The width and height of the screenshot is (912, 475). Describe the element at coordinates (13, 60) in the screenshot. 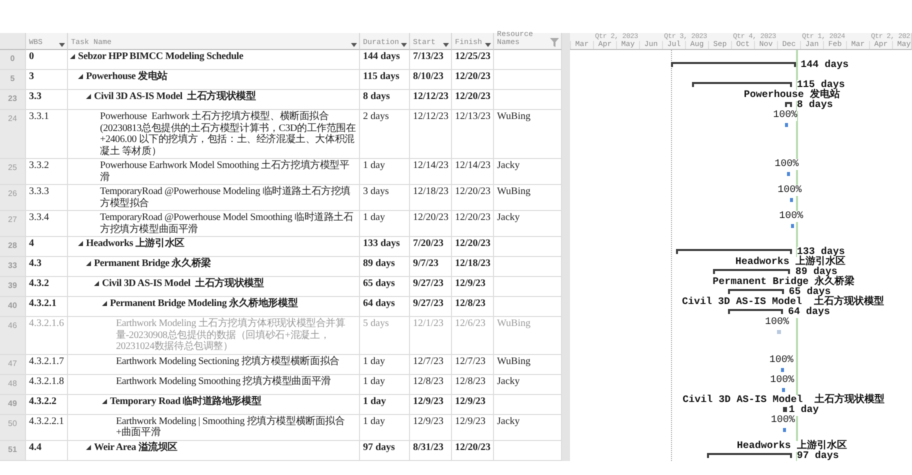

I see `row-number: 0` at that location.